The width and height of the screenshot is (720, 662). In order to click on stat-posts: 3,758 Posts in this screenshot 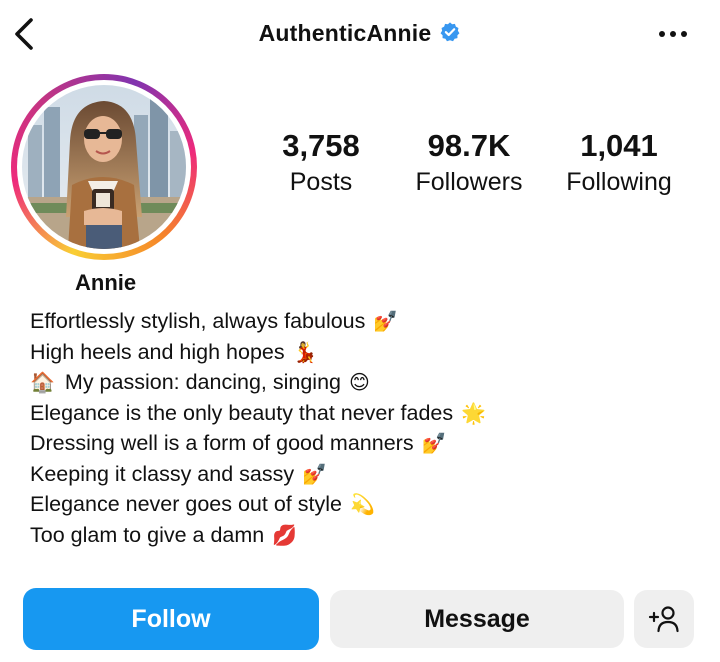, I will do `click(321, 163)`.